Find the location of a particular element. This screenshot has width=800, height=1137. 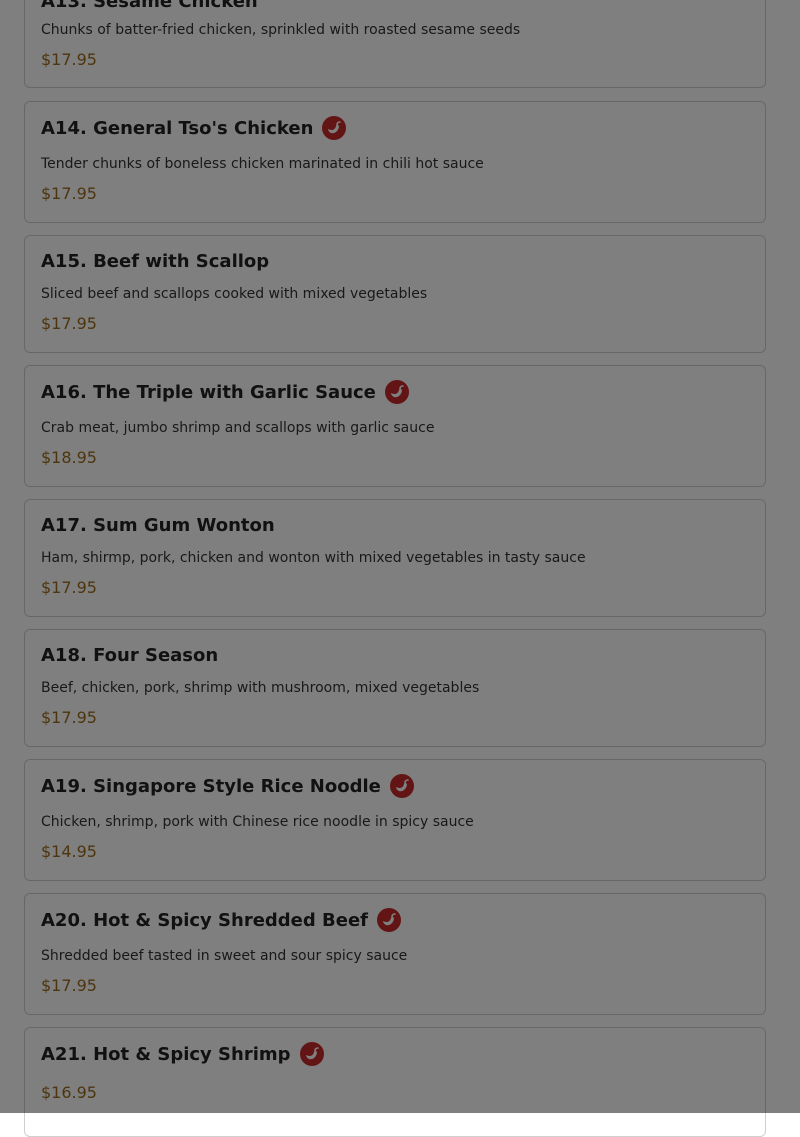

menu-item-name-text: A15. Beef with Scallop is located at coordinates (155, 261).